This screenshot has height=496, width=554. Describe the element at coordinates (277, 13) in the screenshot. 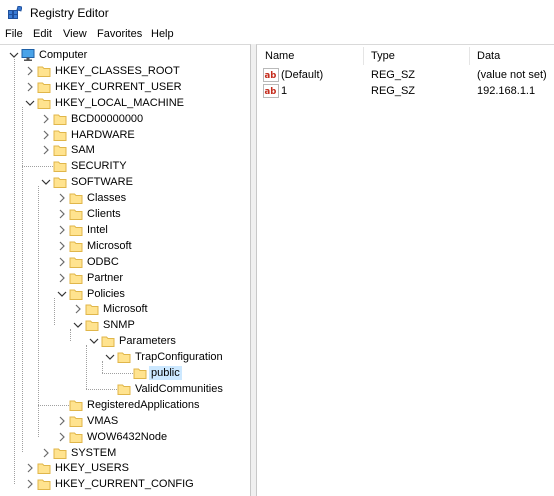

I see `title-bar: Registry Editor` at that location.